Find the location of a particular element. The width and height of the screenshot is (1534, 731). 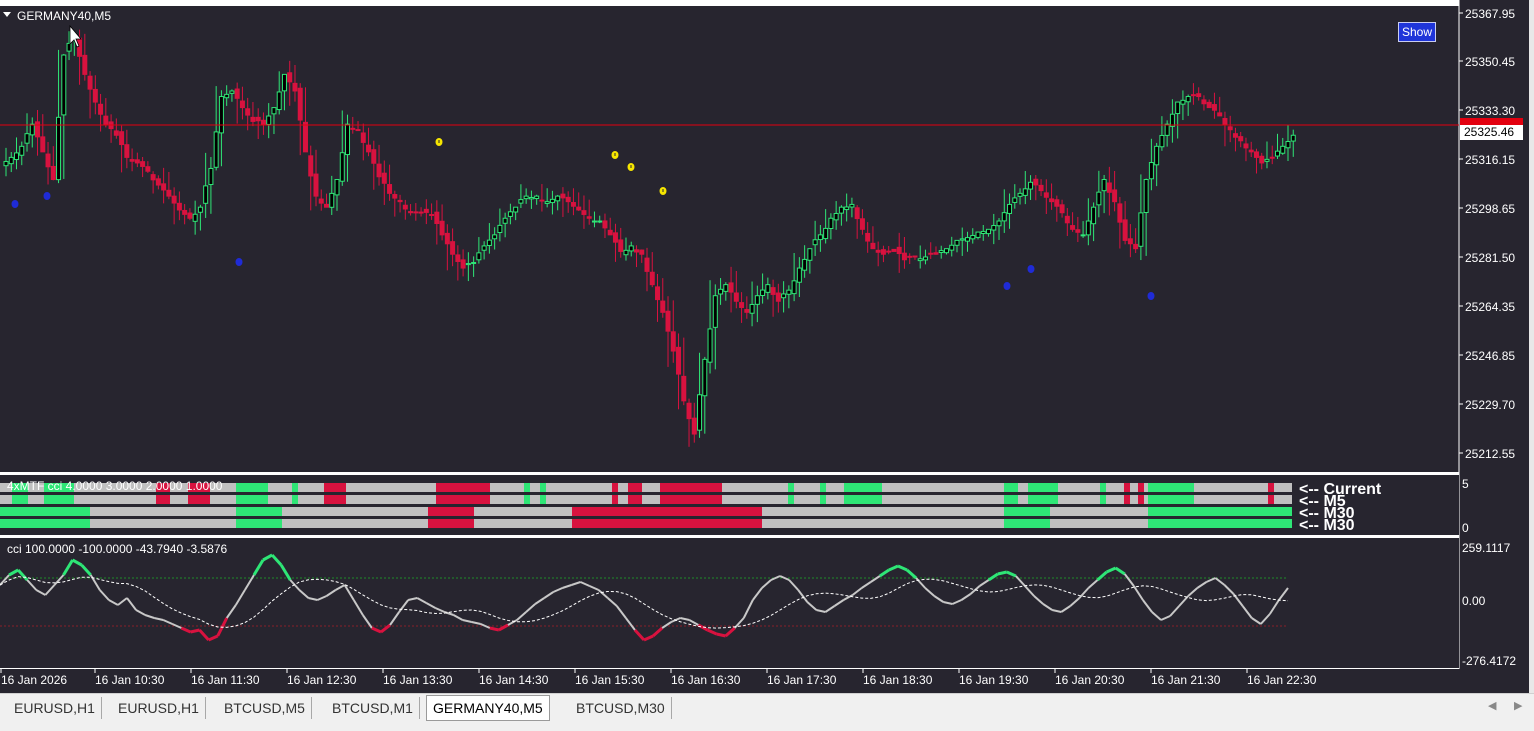

time-label: 16 Jan 17:30 is located at coordinates (802, 680).